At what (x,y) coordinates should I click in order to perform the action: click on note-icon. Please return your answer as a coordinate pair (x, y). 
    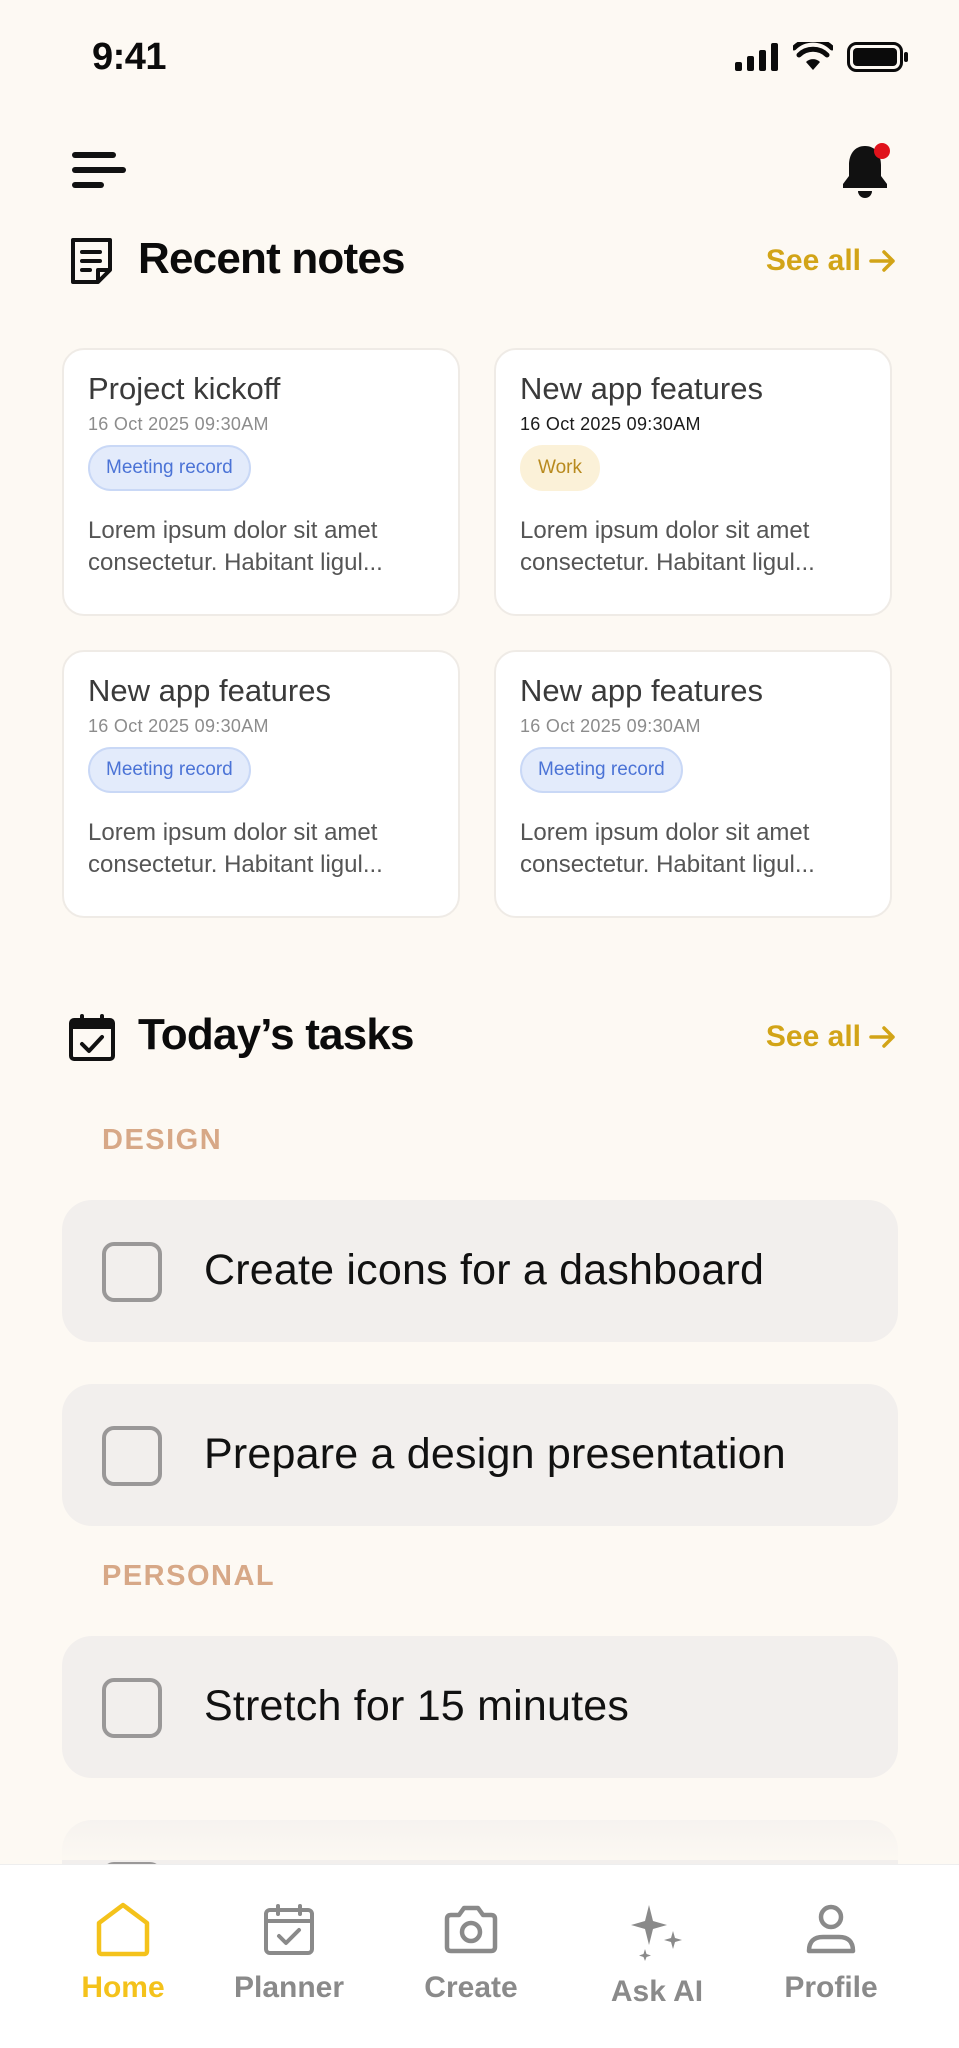
    Looking at the image, I should click on (91, 261).